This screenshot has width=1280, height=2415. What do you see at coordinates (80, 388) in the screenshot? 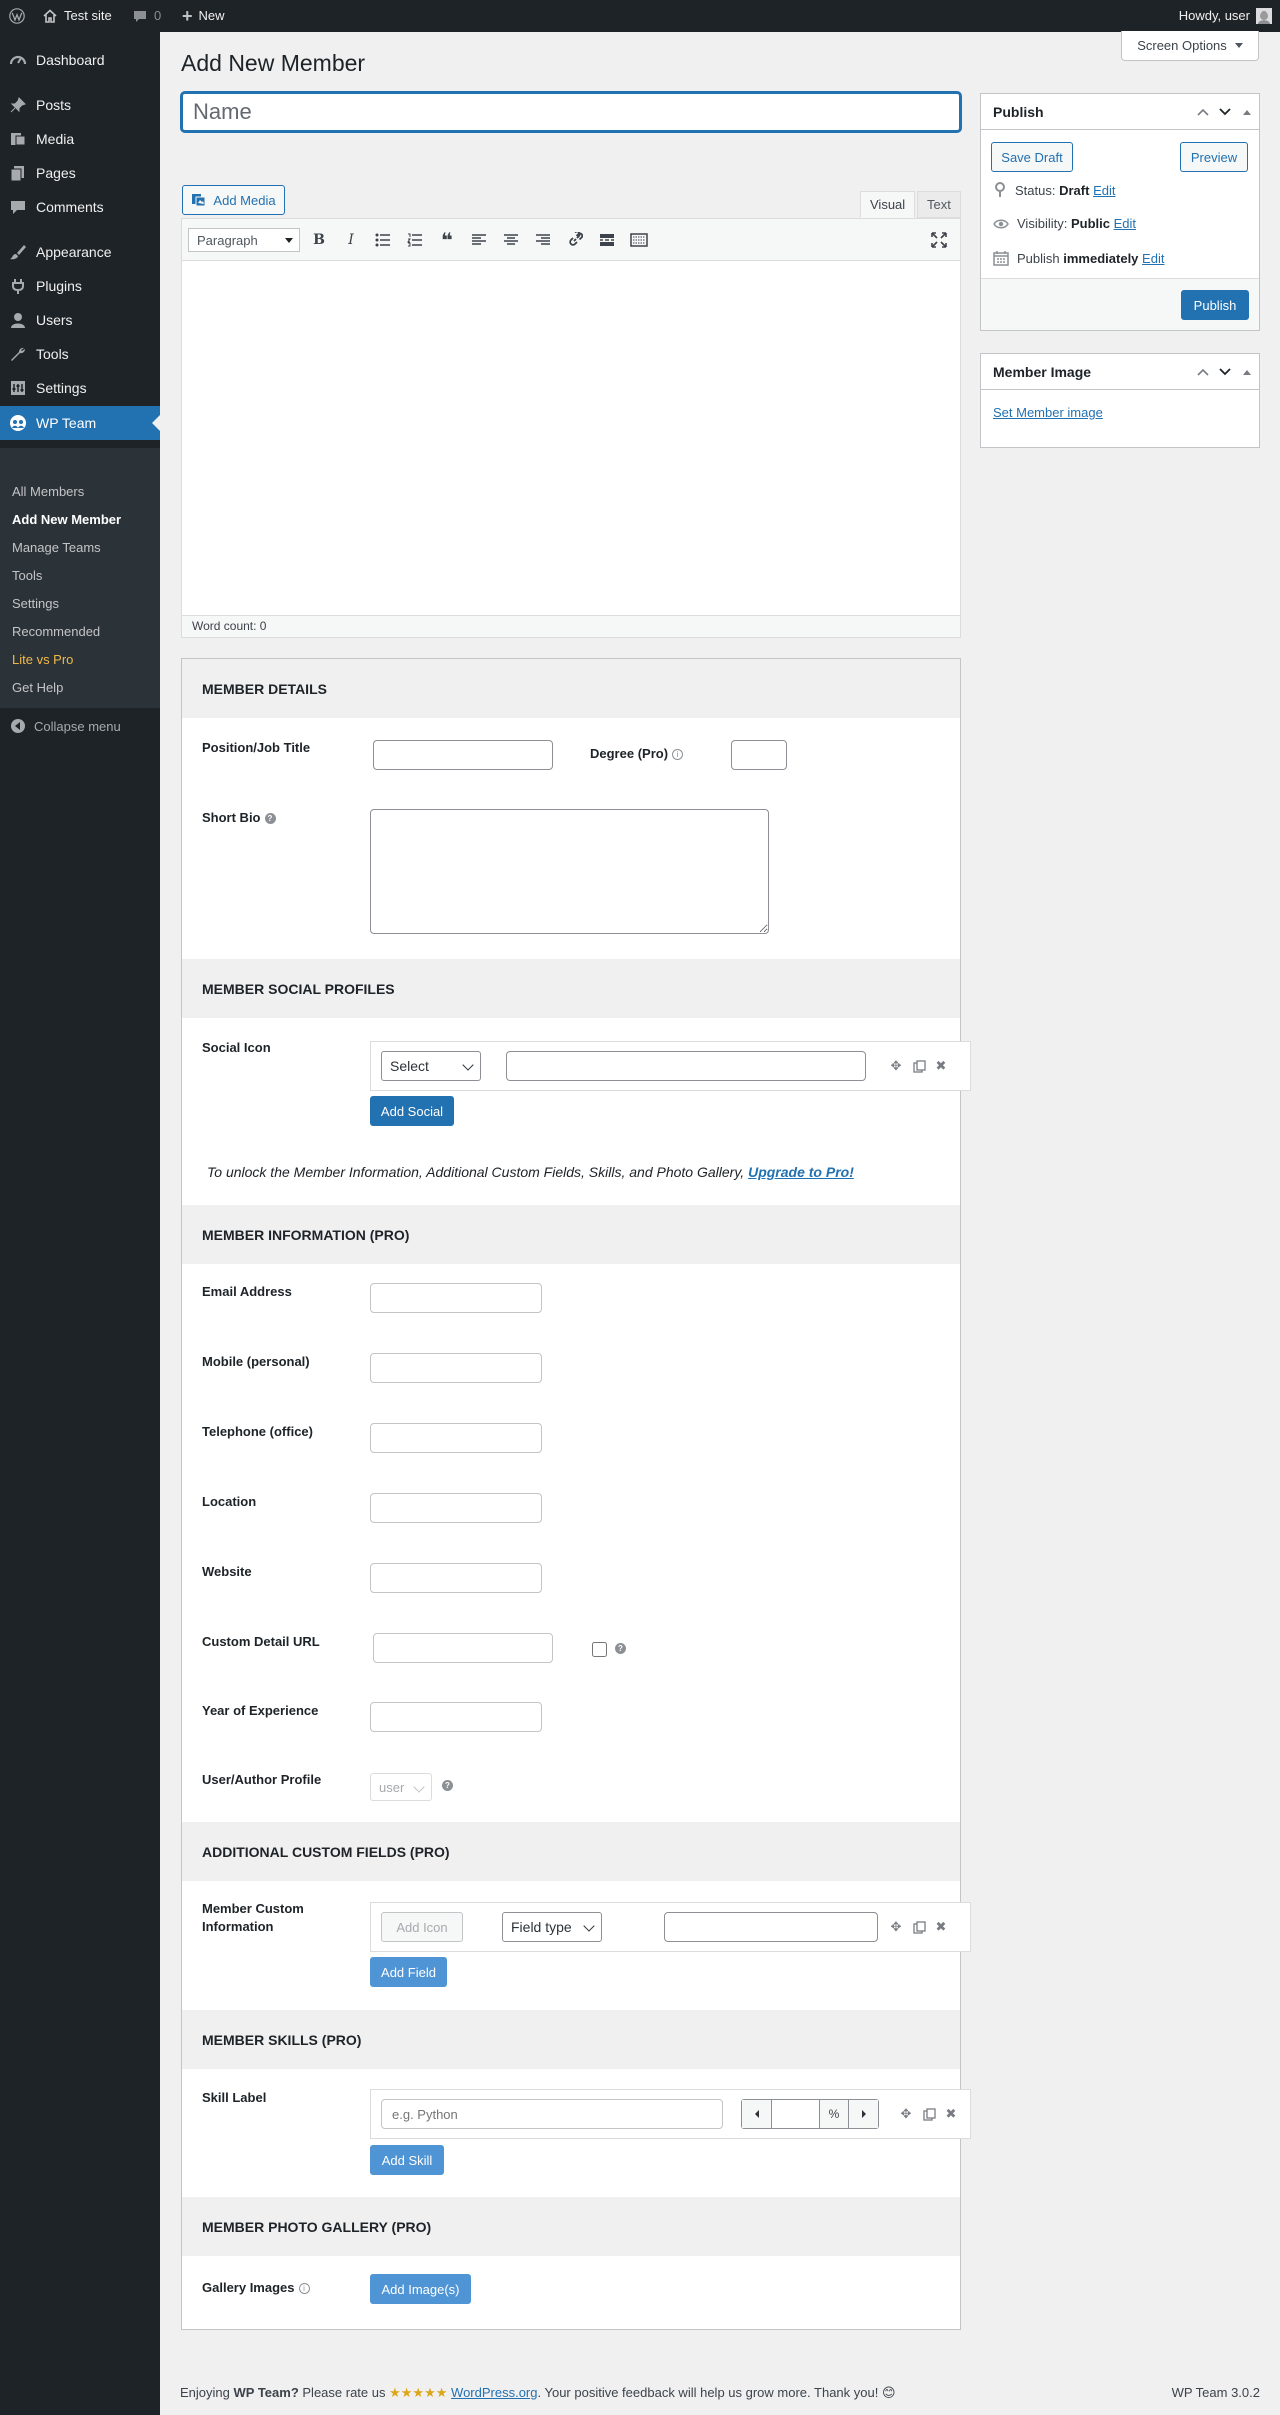
I see `sidebar-item-settings: Settings` at bounding box center [80, 388].